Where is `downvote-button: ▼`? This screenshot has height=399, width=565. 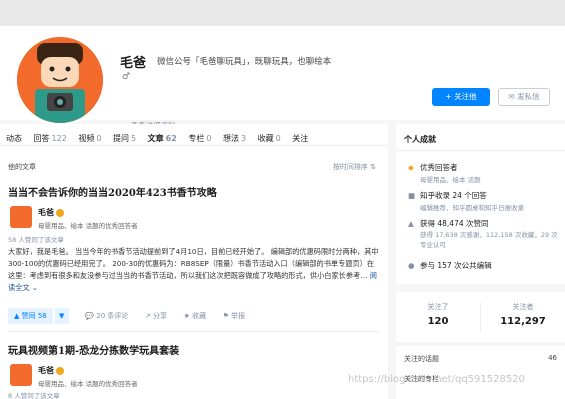
downvote-button: ▼ is located at coordinates (61, 316).